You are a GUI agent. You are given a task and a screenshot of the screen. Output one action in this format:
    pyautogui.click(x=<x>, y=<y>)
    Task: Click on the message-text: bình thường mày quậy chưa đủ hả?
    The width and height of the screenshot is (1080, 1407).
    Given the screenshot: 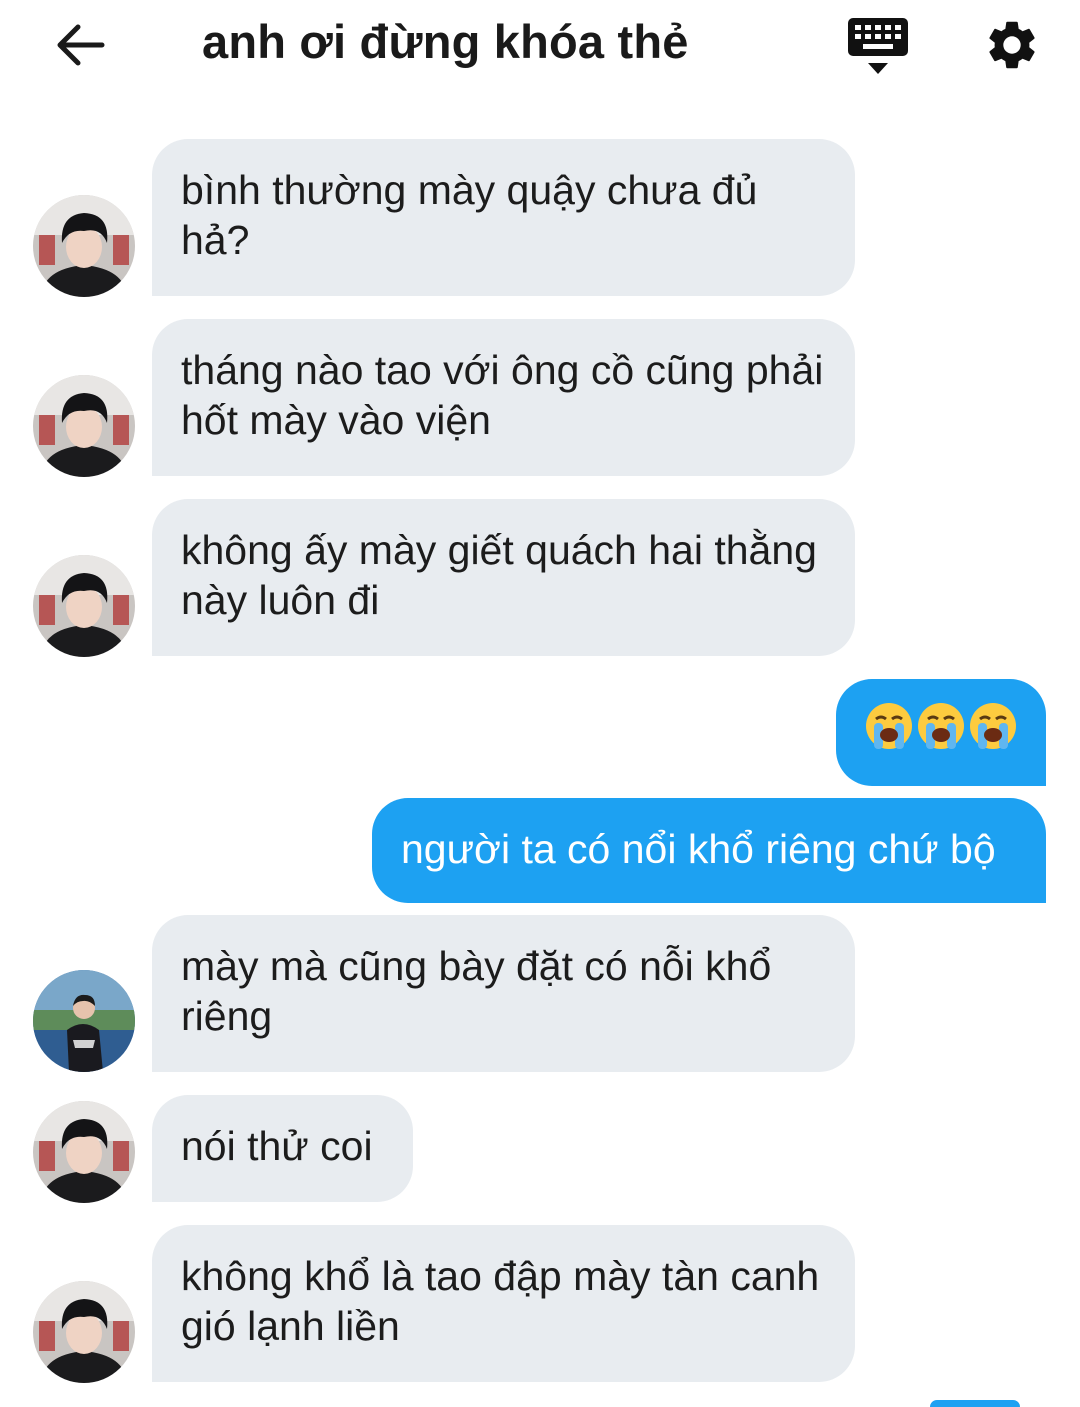 What is the action you would take?
    pyautogui.click(x=469, y=215)
    